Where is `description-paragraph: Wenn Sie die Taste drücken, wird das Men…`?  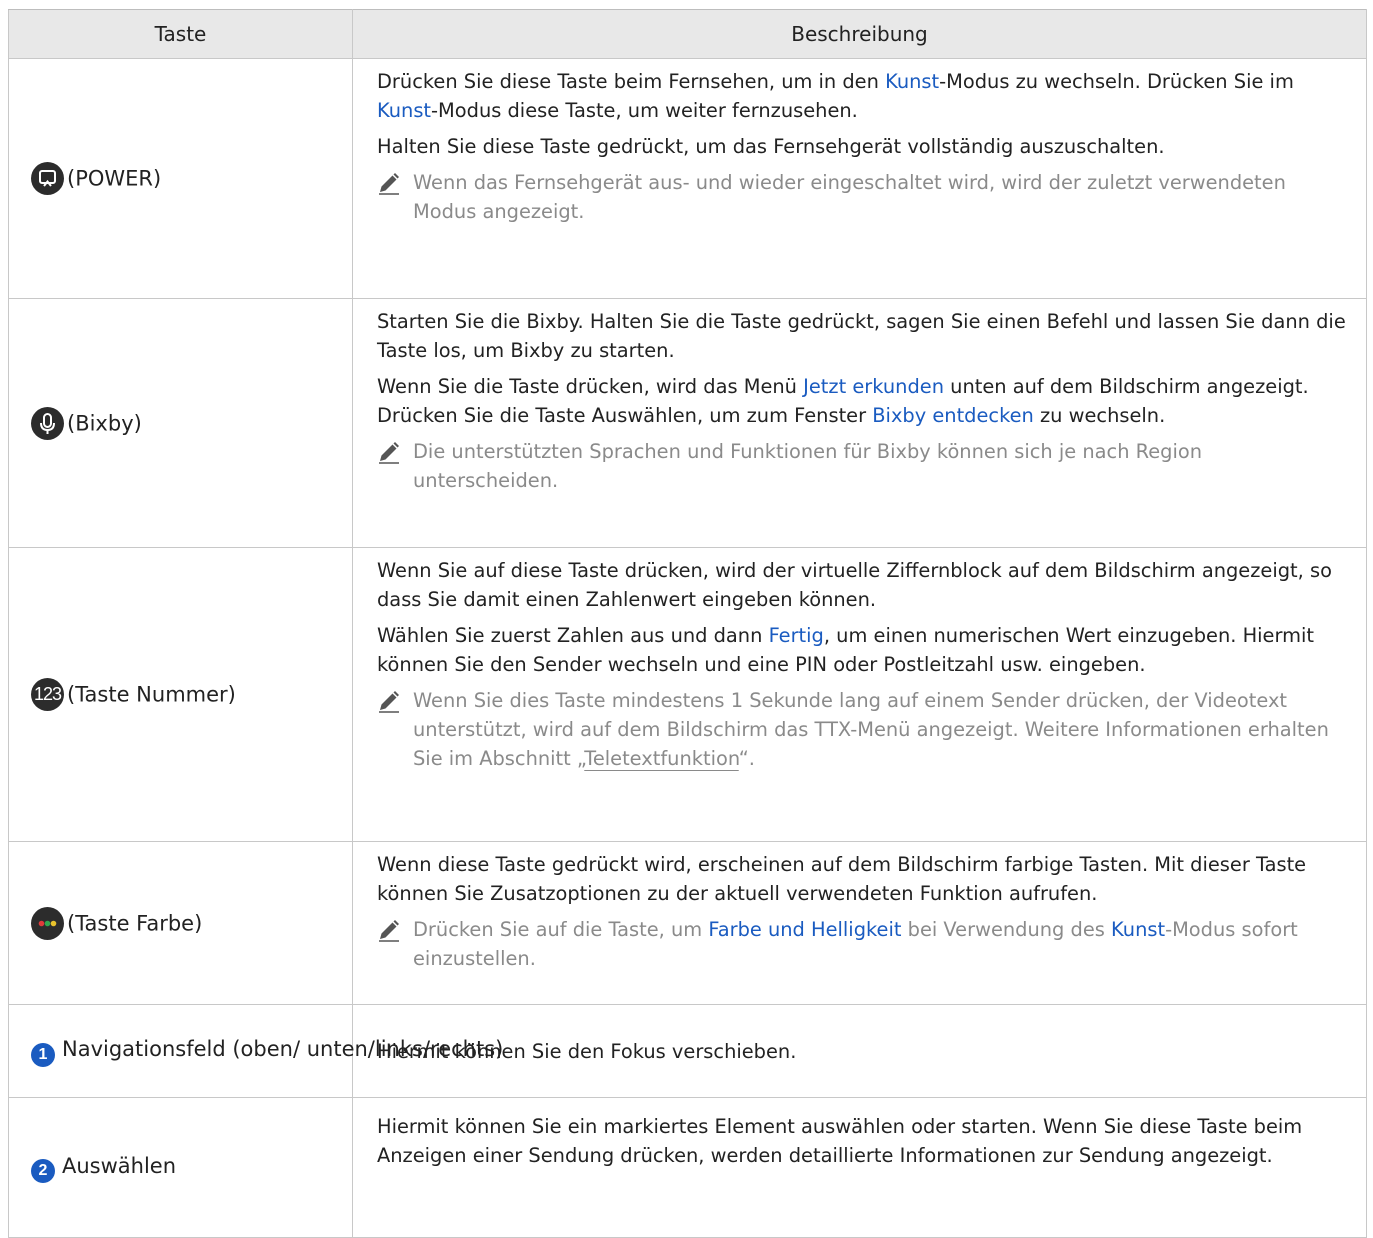
description-paragraph: Wenn Sie die Taste drücken, wird das Men… is located at coordinates (863, 401).